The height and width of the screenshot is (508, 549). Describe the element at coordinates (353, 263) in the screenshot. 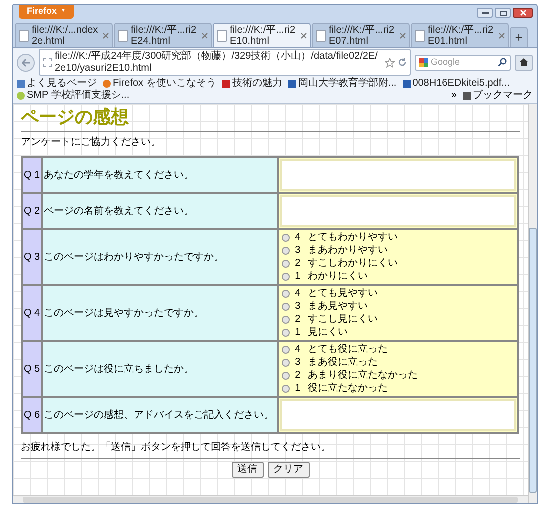

I see `option-label: すこしわかりにくい` at that location.